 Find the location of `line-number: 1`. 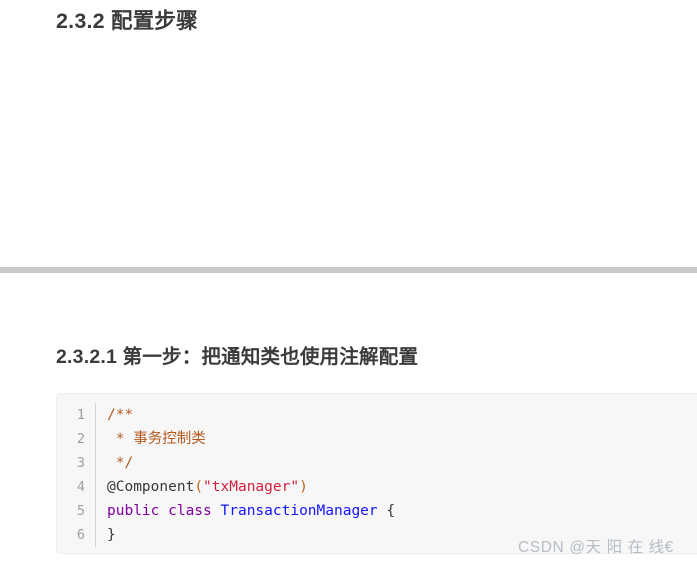

line-number: 1 is located at coordinates (80, 415).